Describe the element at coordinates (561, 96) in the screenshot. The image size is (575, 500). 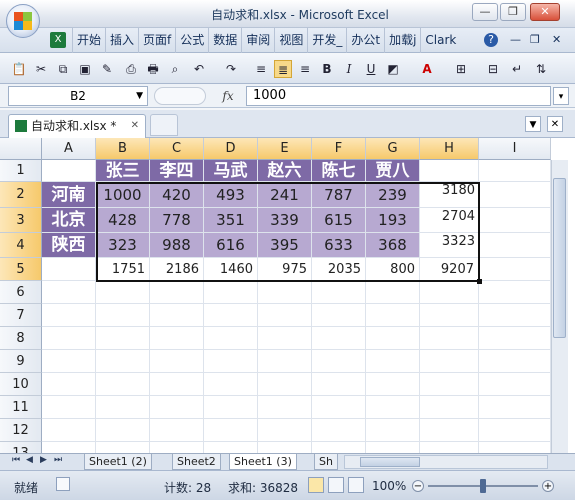
I see `expand-formula-bar-button: ▾` at that location.